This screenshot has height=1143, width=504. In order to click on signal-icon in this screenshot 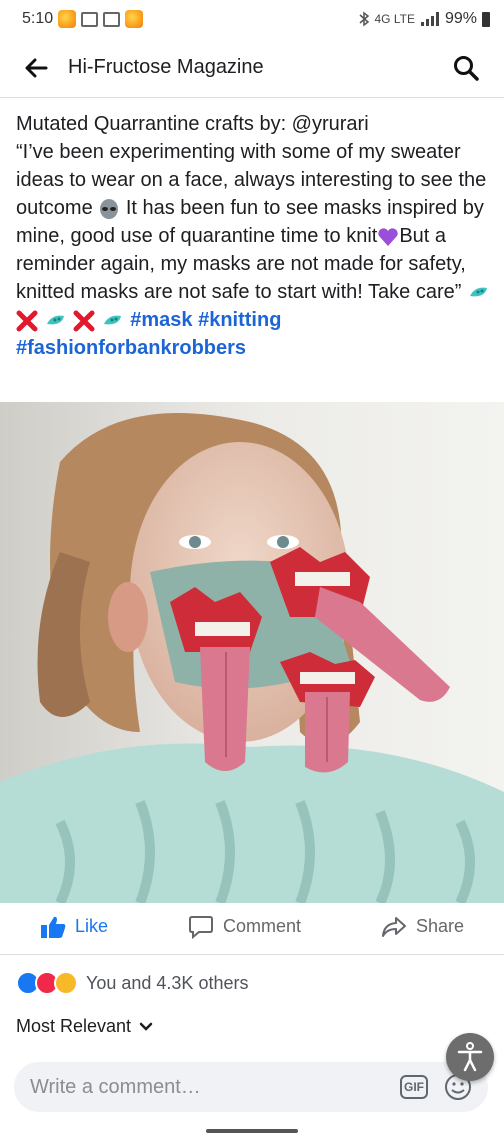, I will do `click(429, 19)`.